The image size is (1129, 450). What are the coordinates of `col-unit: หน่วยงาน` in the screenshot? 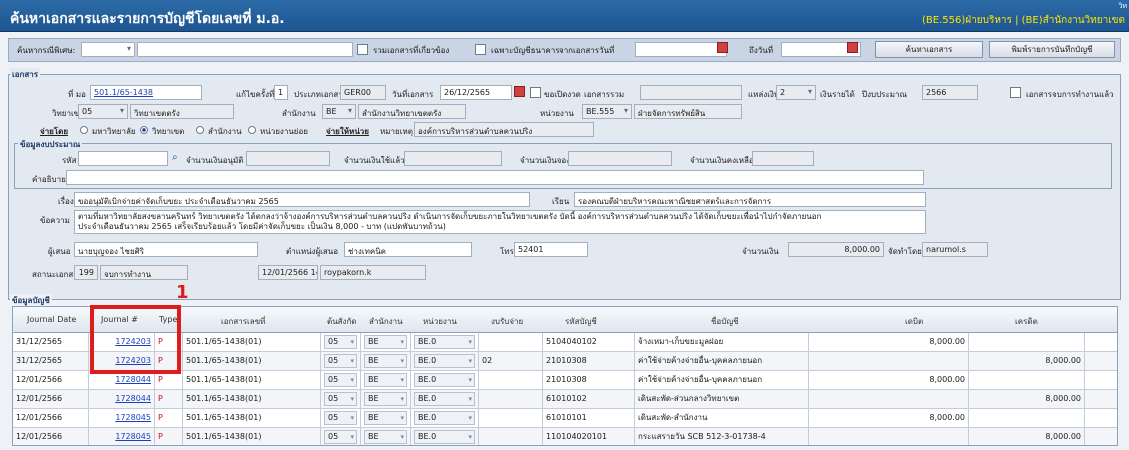 It's located at (440, 321).